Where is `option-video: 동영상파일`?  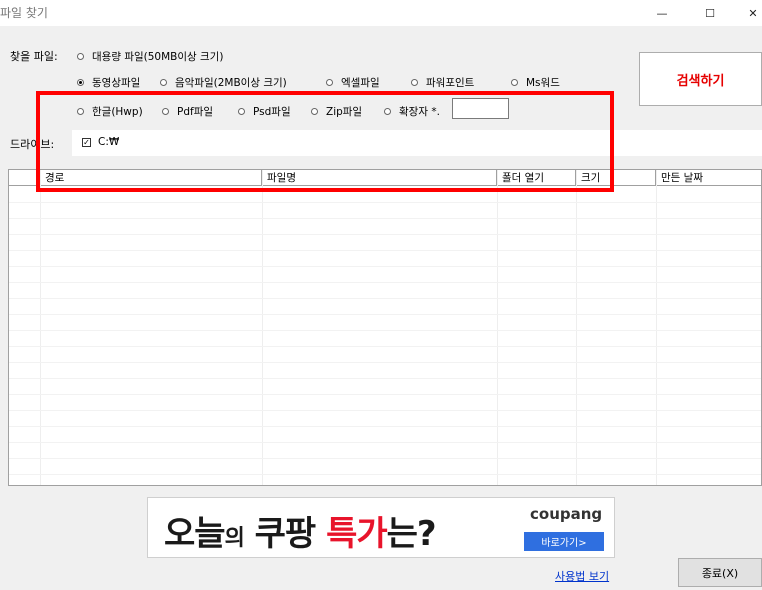
option-video: 동영상파일 is located at coordinates (108, 82).